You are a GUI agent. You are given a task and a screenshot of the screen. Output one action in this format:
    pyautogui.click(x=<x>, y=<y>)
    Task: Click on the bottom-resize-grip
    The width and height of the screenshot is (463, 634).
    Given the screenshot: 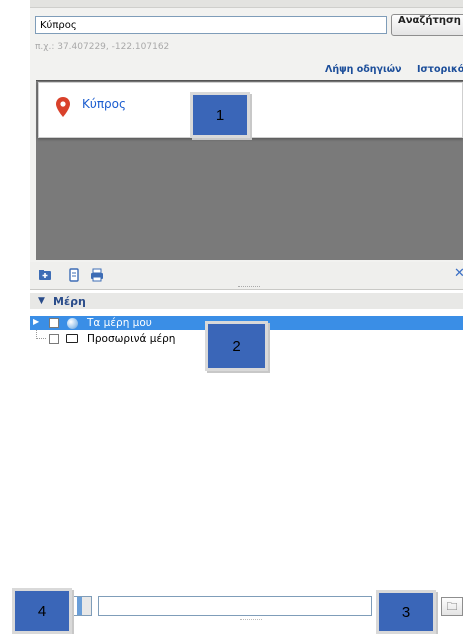 What is the action you would take?
    pyautogui.click(x=251, y=620)
    